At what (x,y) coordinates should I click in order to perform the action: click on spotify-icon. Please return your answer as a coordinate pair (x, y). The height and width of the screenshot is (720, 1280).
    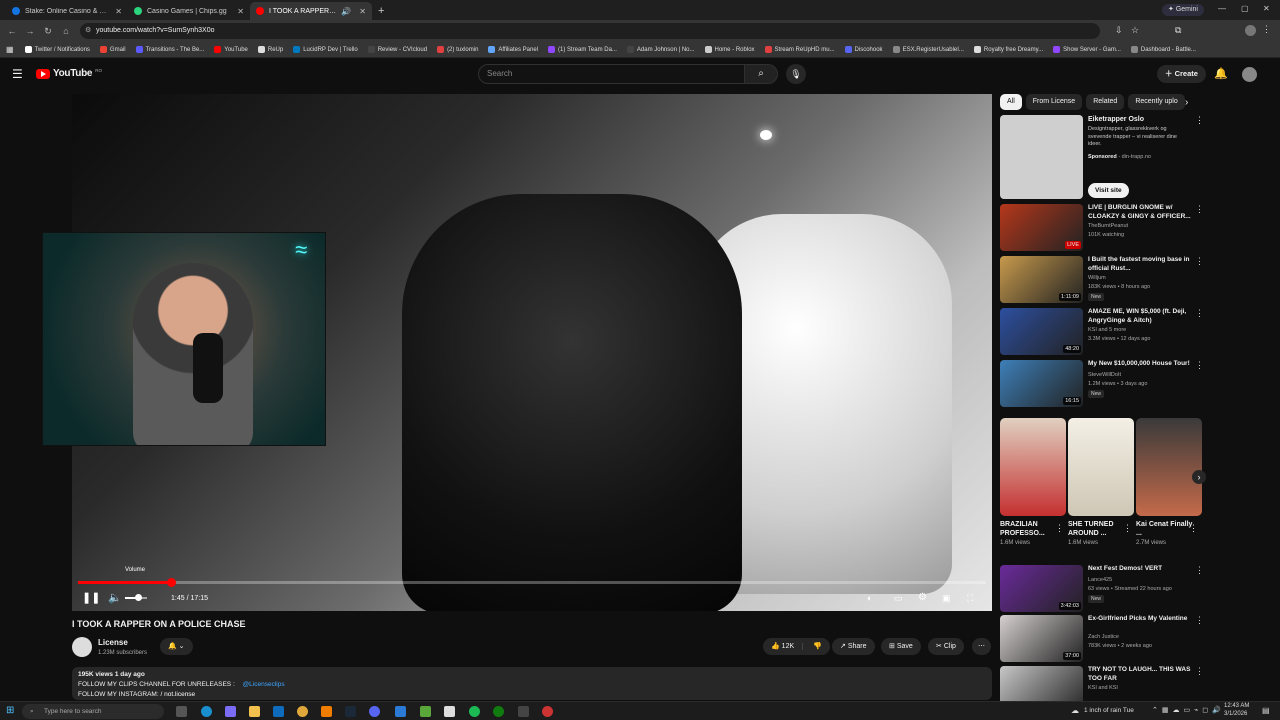
    Looking at the image, I should click on (474, 711).